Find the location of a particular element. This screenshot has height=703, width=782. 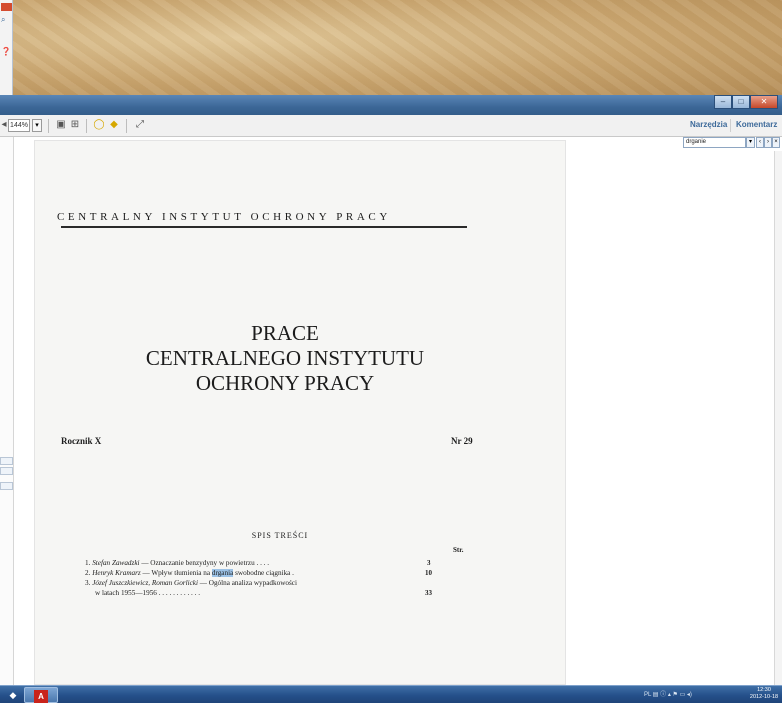

toc-number: 3. is located at coordinates (88, 583).